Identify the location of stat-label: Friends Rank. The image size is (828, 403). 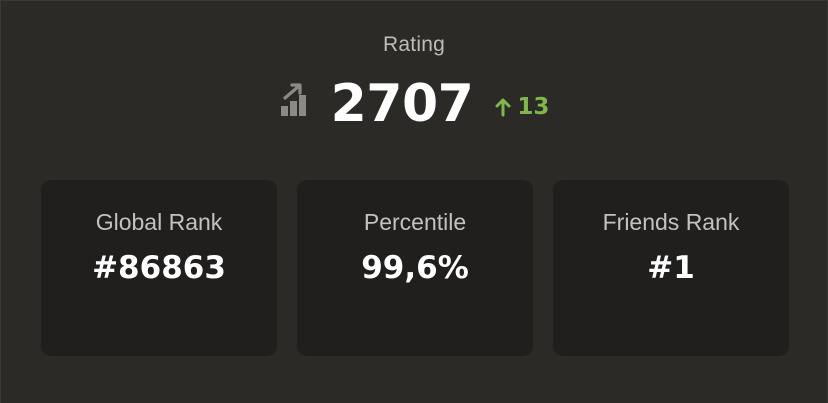
(671, 222).